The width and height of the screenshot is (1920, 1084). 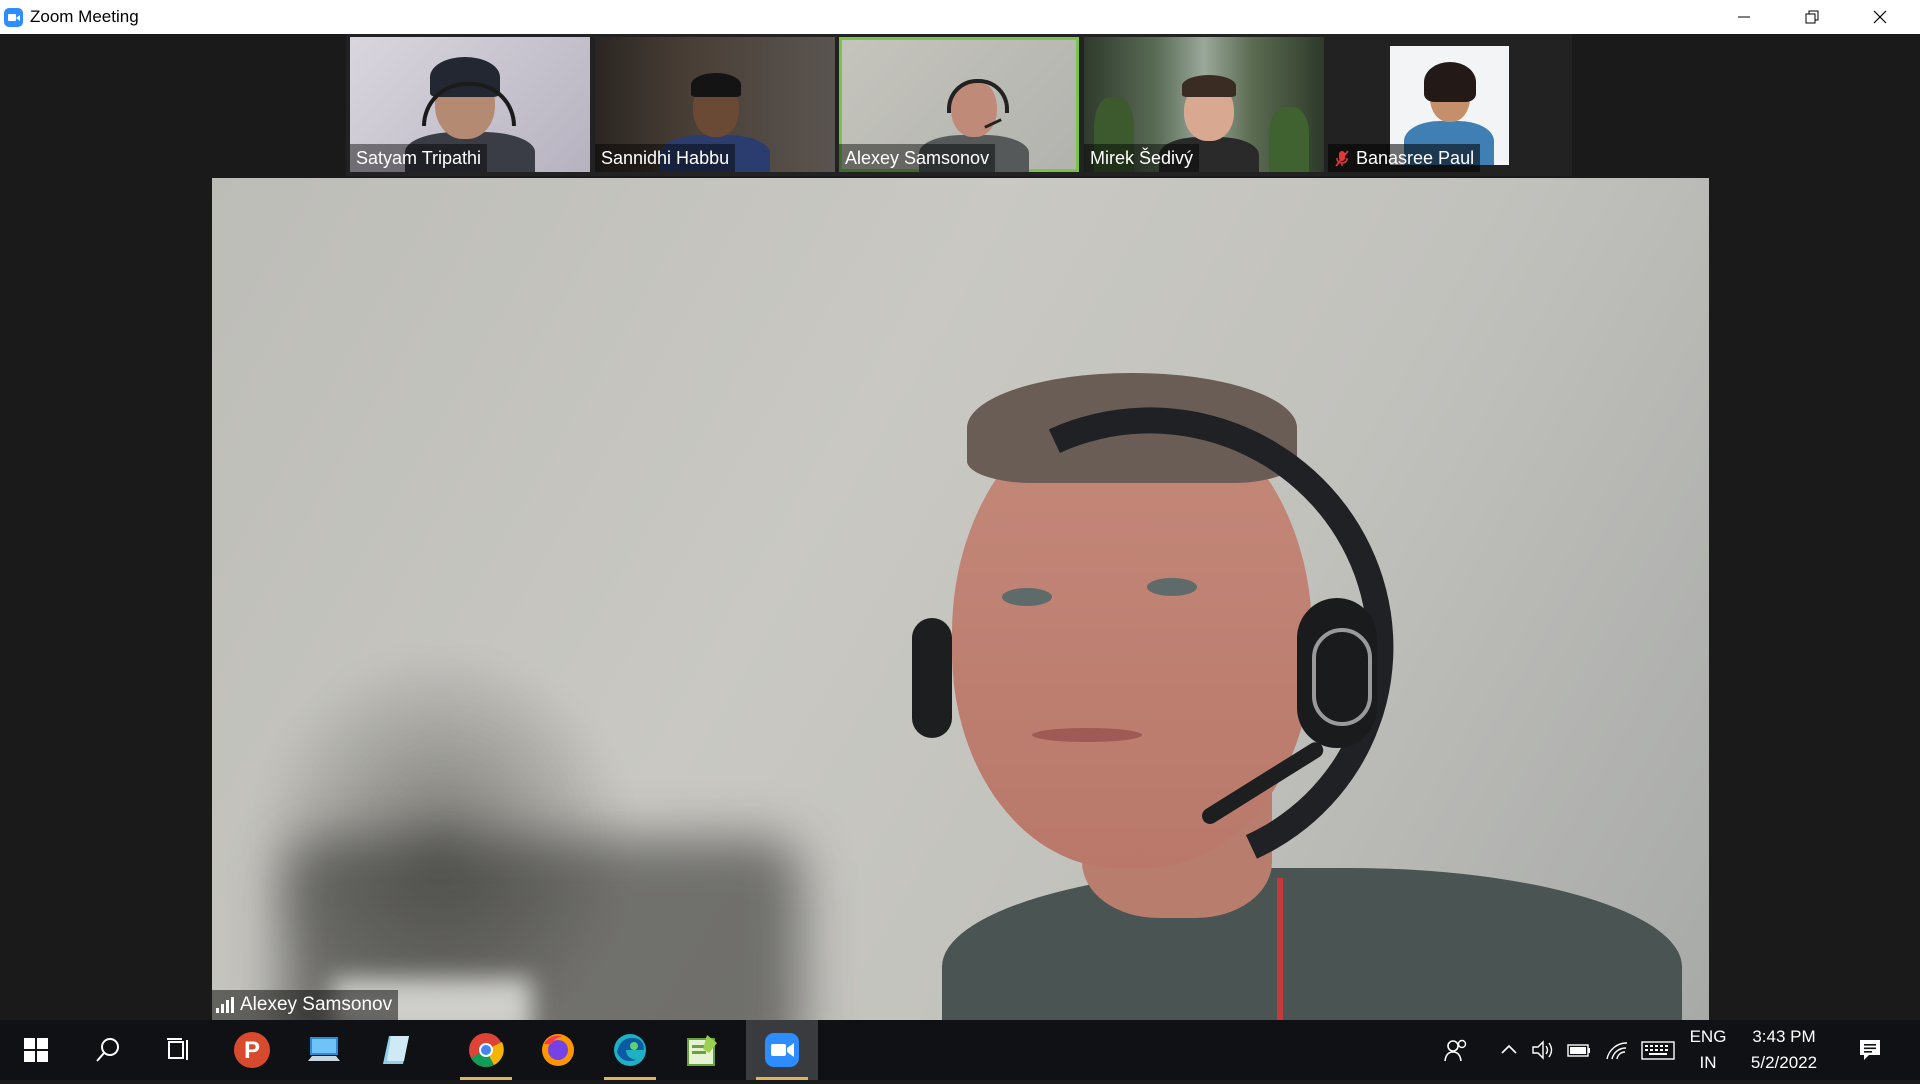 I want to click on main-video-nametag: Alexey Samsonov, so click(x=305, y=1005).